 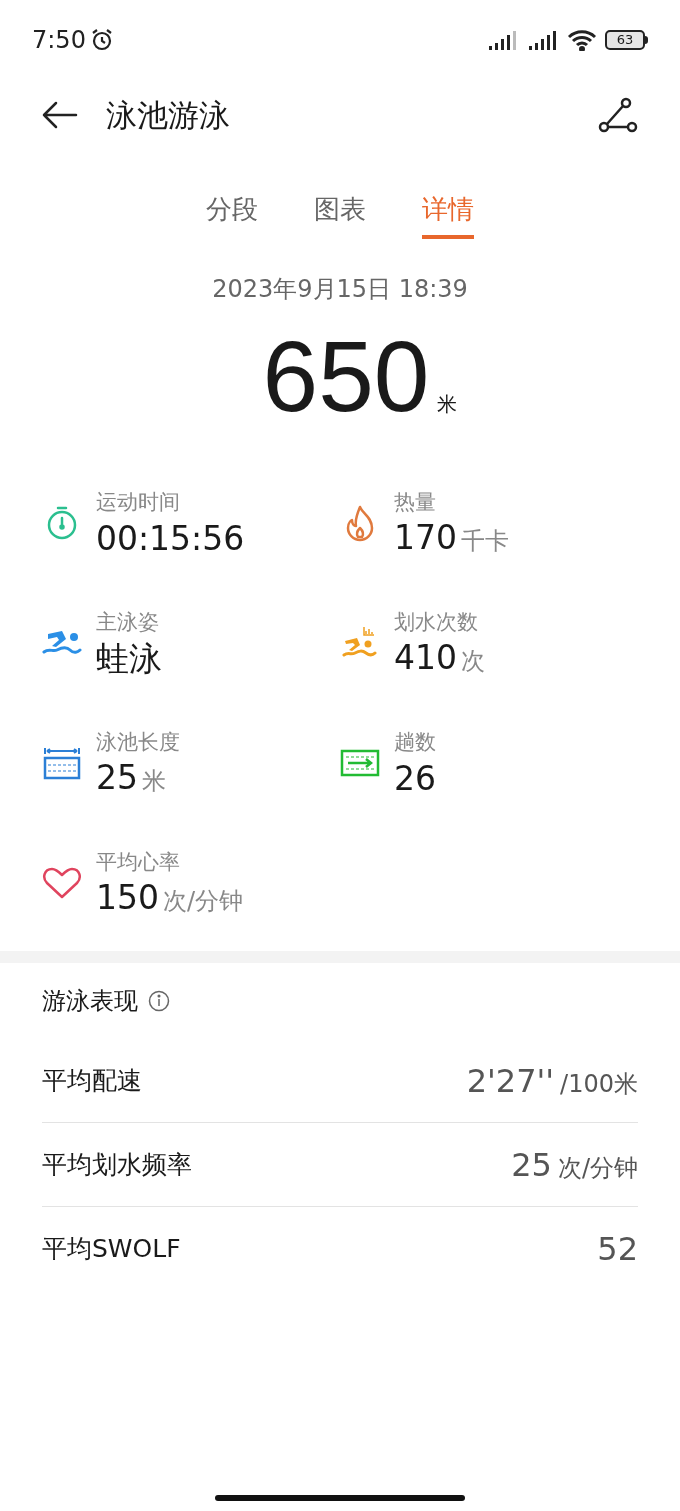 I want to click on stat-unit: 米, so click(x=154, y=782).